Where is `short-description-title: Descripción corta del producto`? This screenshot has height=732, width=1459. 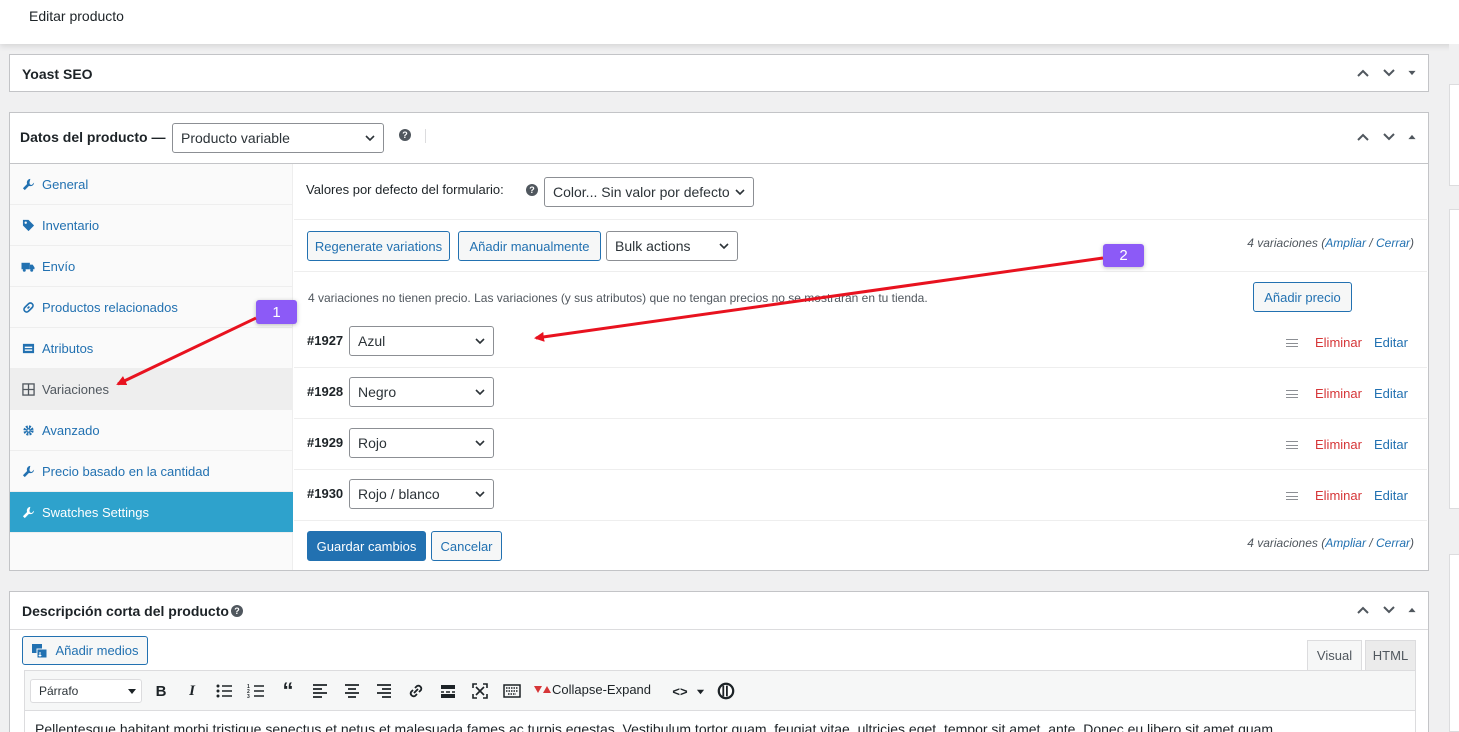 short-description-title: Descripción corta del producto is located at coordinates (125, 611).